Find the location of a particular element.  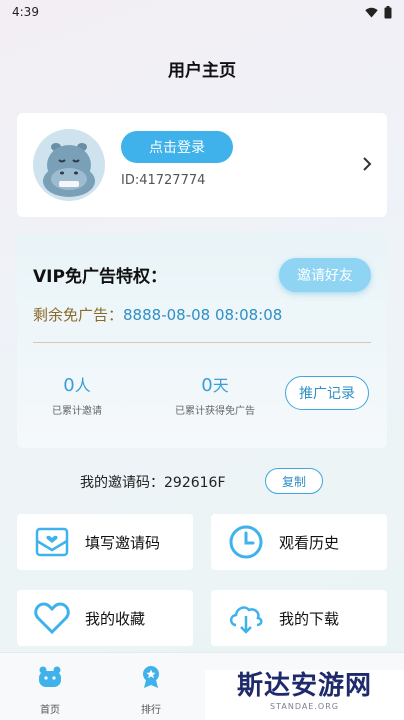

hippo-avatar-icon is located at coordinates (69, 165).